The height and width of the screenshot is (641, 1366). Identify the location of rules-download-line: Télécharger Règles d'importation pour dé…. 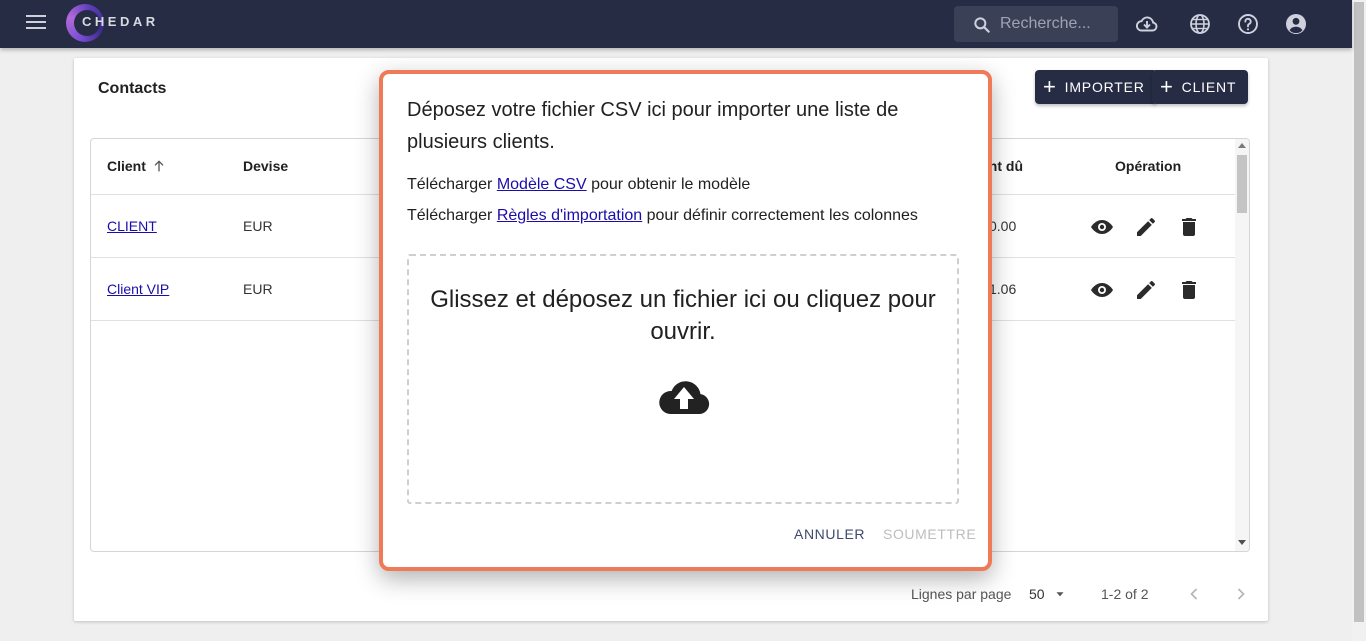
(662, 216).